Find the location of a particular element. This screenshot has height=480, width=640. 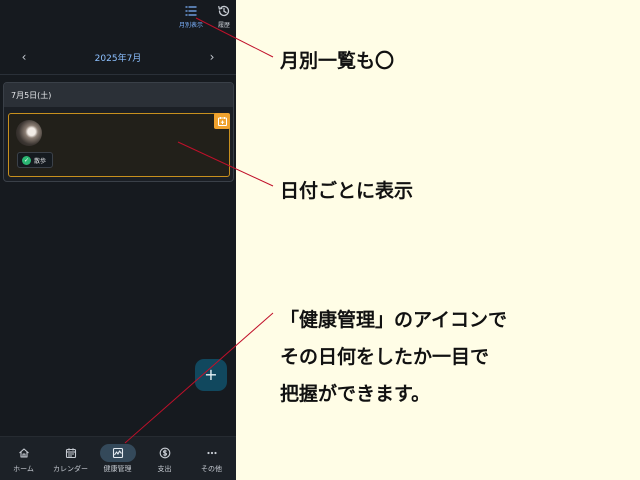

list-icon is located at coordinates (191, 11).